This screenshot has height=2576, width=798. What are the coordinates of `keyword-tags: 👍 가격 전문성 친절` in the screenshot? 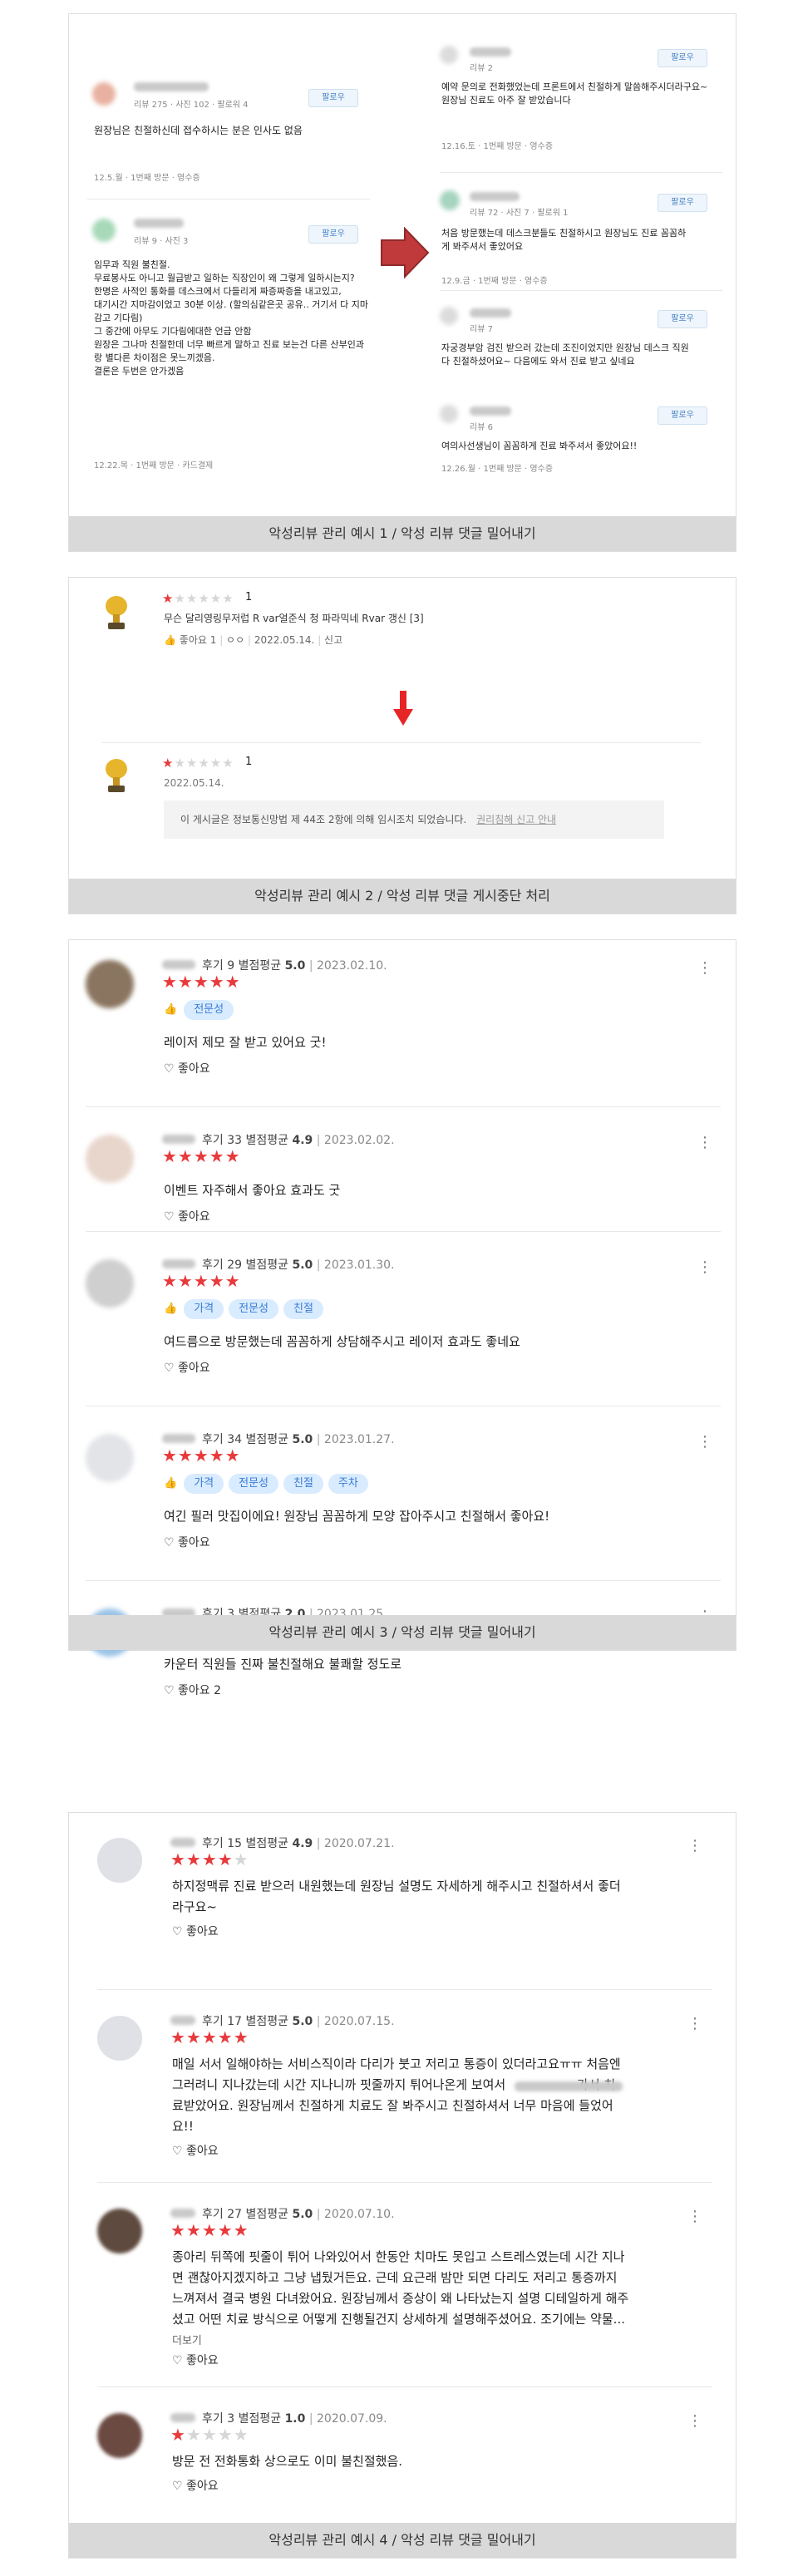 It's located at (246, 1309).